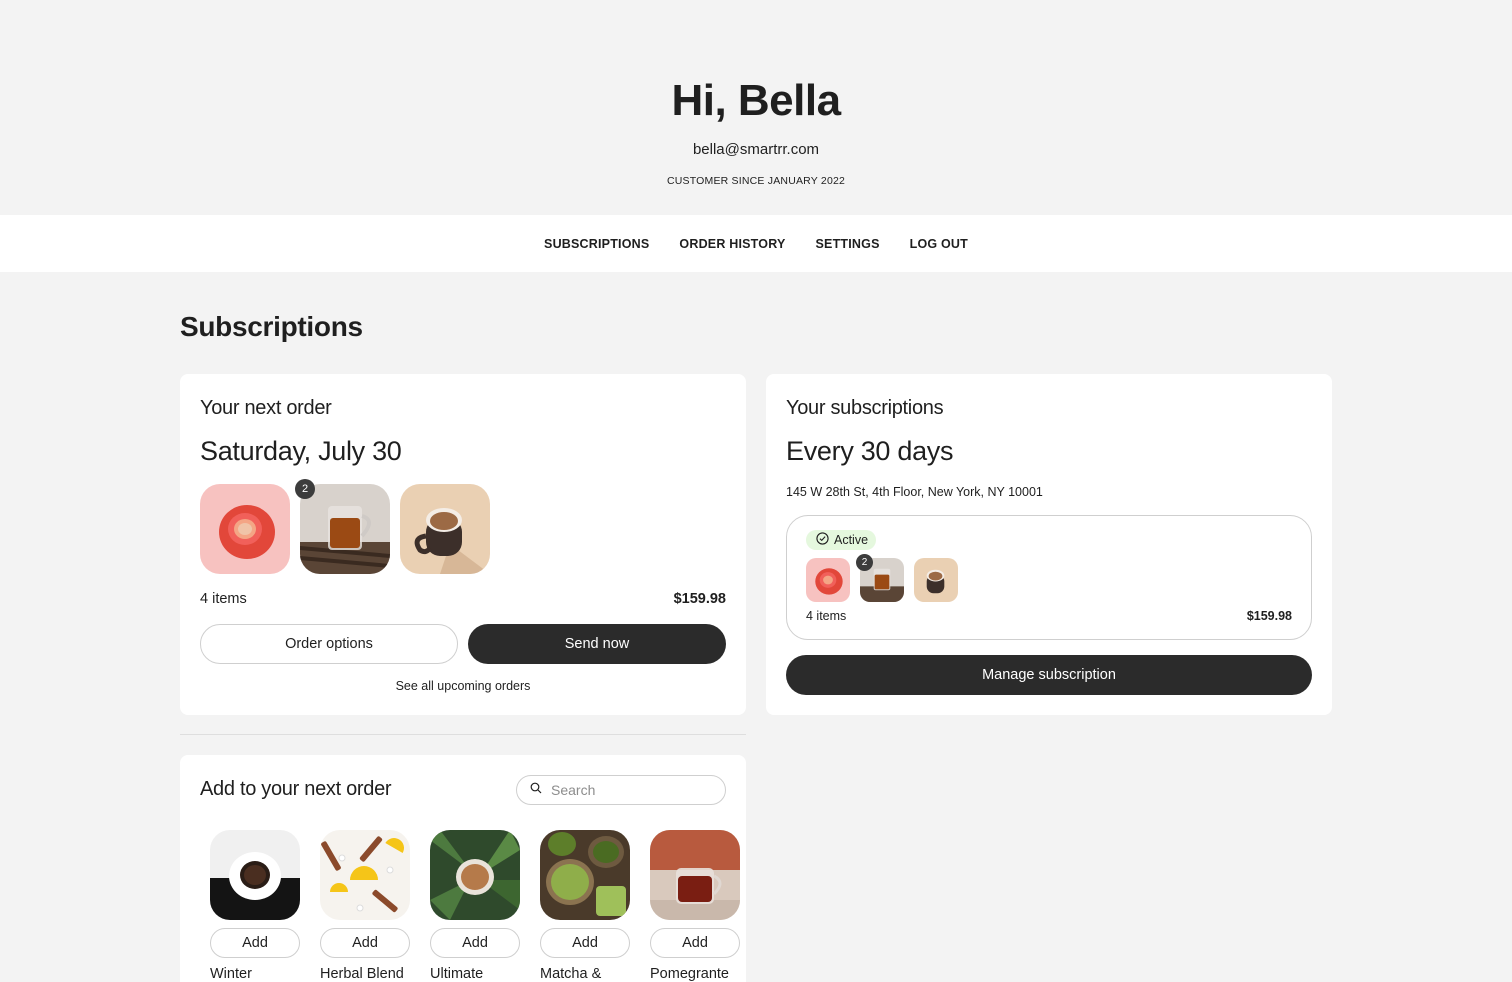 This screenshot has height=982, width=1512. What do you see at coordinates (245, 529) in the screenshot?
I see `product-thumb-red-cup` at bounding box center [245, 529].